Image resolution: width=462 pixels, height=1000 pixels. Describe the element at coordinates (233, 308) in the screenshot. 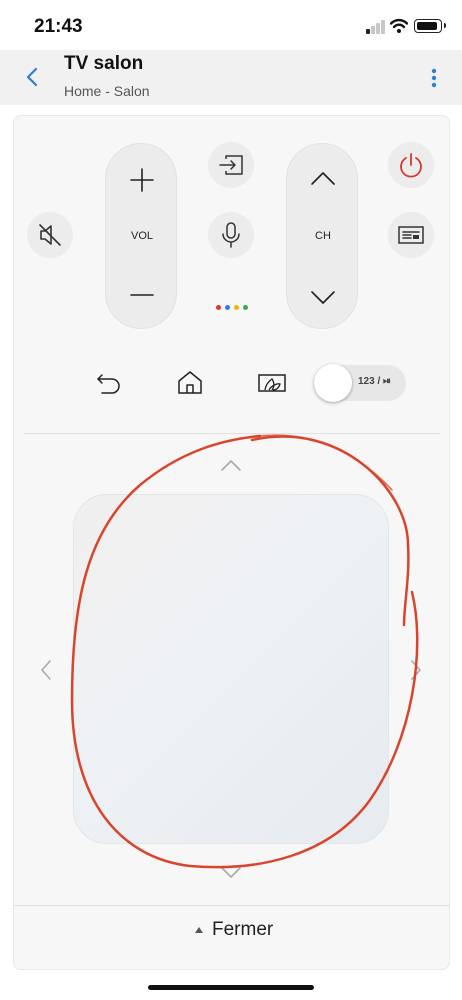

I see `assistant-dots` at that location.